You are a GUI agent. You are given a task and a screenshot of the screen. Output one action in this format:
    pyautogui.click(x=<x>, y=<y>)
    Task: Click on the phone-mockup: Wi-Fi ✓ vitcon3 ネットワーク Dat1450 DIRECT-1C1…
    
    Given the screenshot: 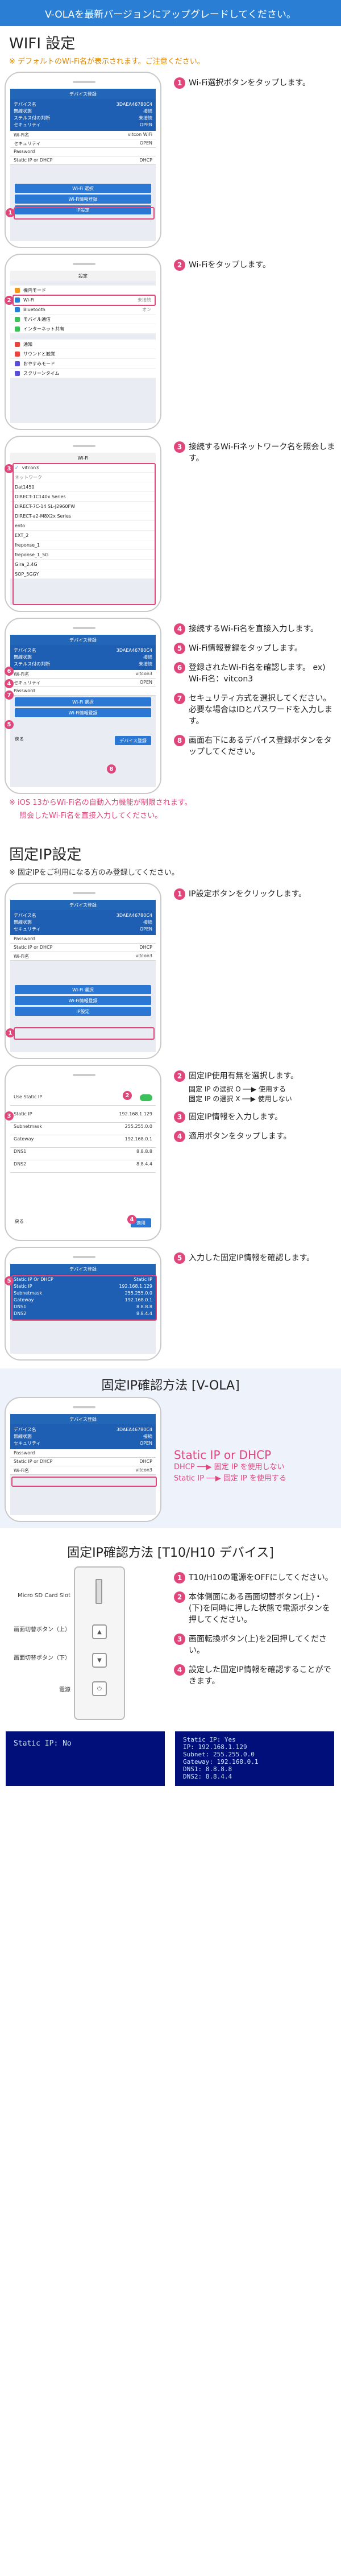 What is the action you would take?
    pyautogui.click(x=83, y=524)
    